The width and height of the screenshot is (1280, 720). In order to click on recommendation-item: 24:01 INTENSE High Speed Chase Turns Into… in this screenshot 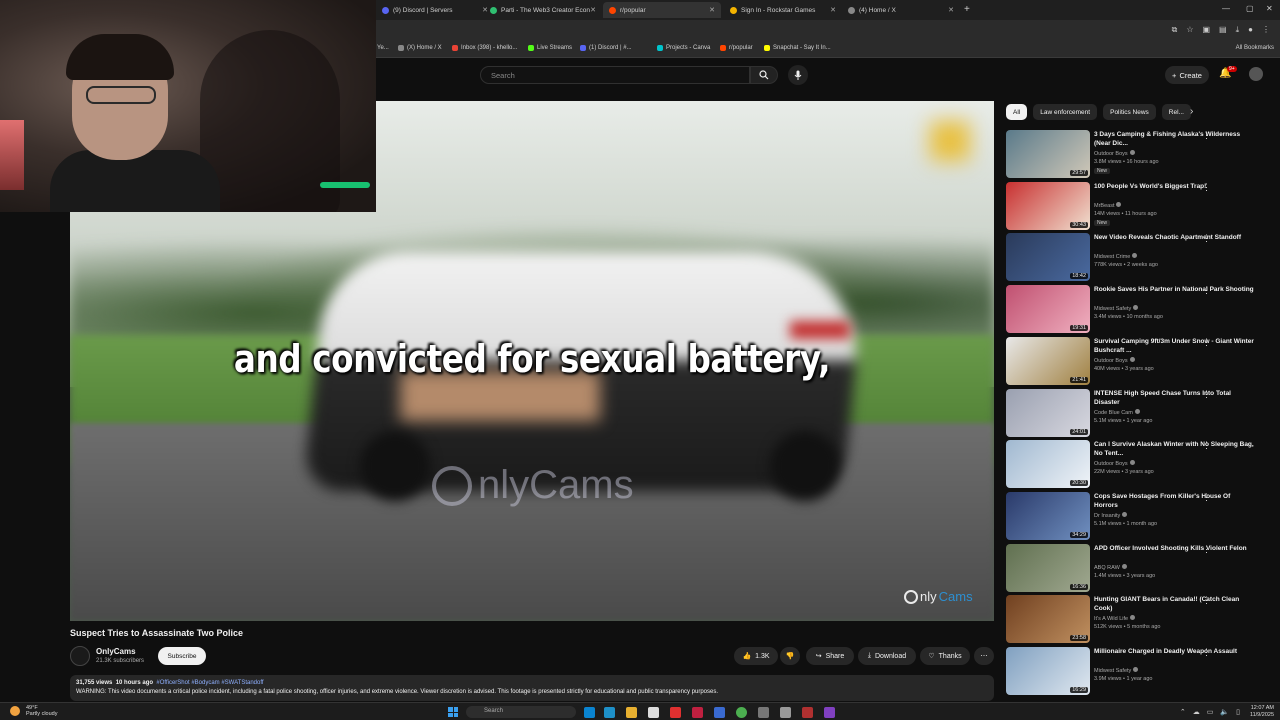, I will do `click(1141, 413)`.